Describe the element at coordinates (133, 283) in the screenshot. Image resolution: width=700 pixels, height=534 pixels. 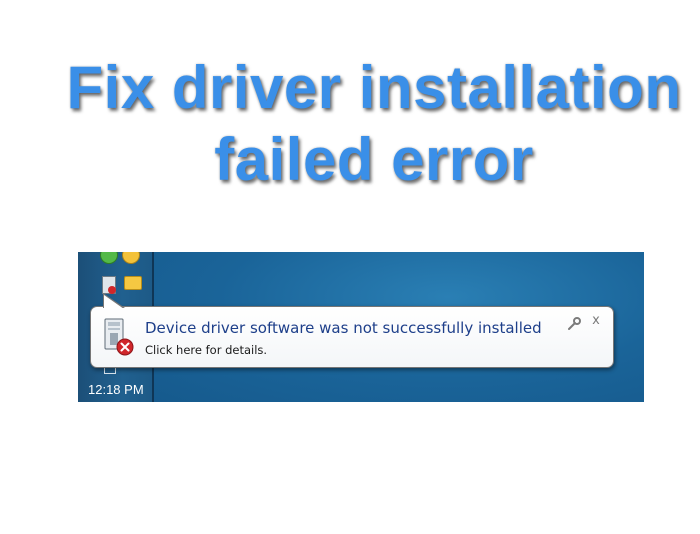
I see `chat-icon` at that location.